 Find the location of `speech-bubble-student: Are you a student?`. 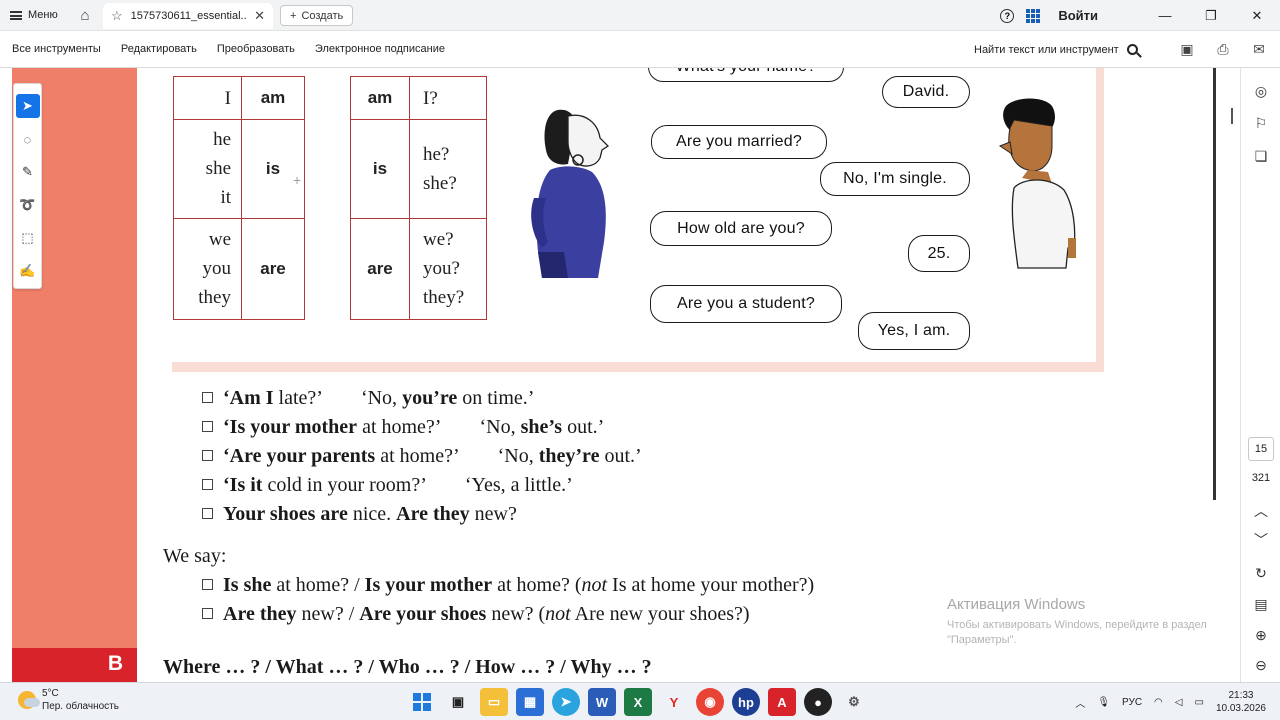

speech-bubble-student: Are you a student? is located at coordinates (746, 304).